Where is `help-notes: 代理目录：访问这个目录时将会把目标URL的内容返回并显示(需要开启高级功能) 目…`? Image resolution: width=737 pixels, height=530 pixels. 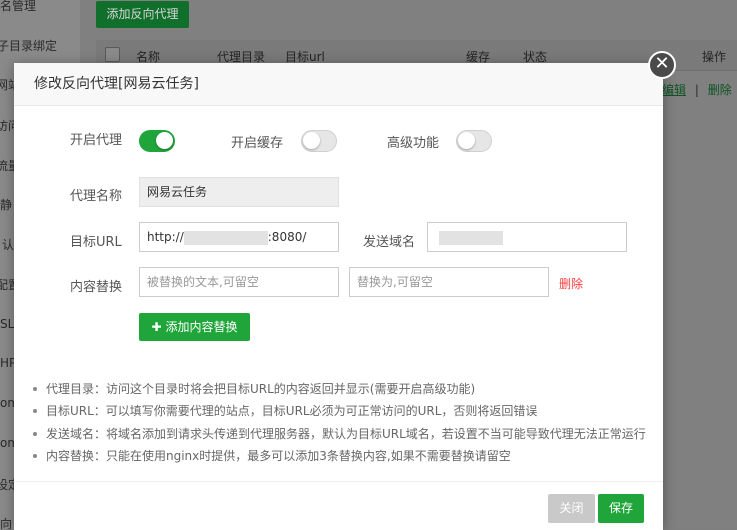 help-notes: 代理目录：访问这个目录时将会把目标URL的内容返回并显示(需要开启高级功能) 目… is located at coordinates (339, 422).